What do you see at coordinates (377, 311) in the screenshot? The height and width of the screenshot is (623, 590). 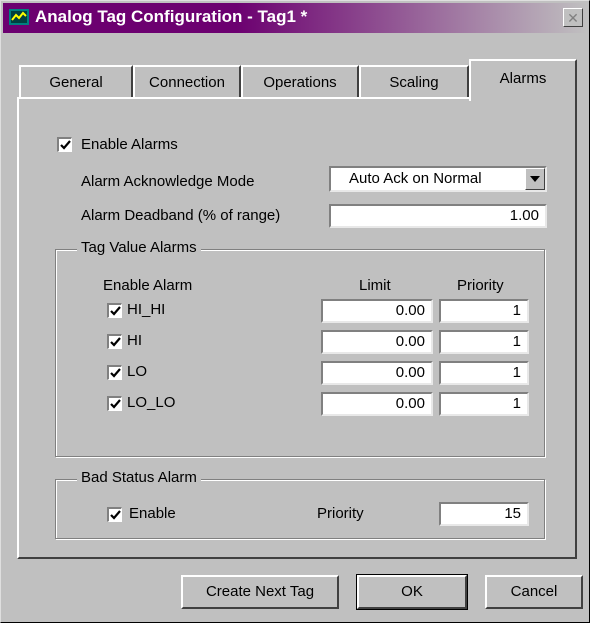 I see `hi-hi-limit-field: 0.00` at bounding box center [377, 311].